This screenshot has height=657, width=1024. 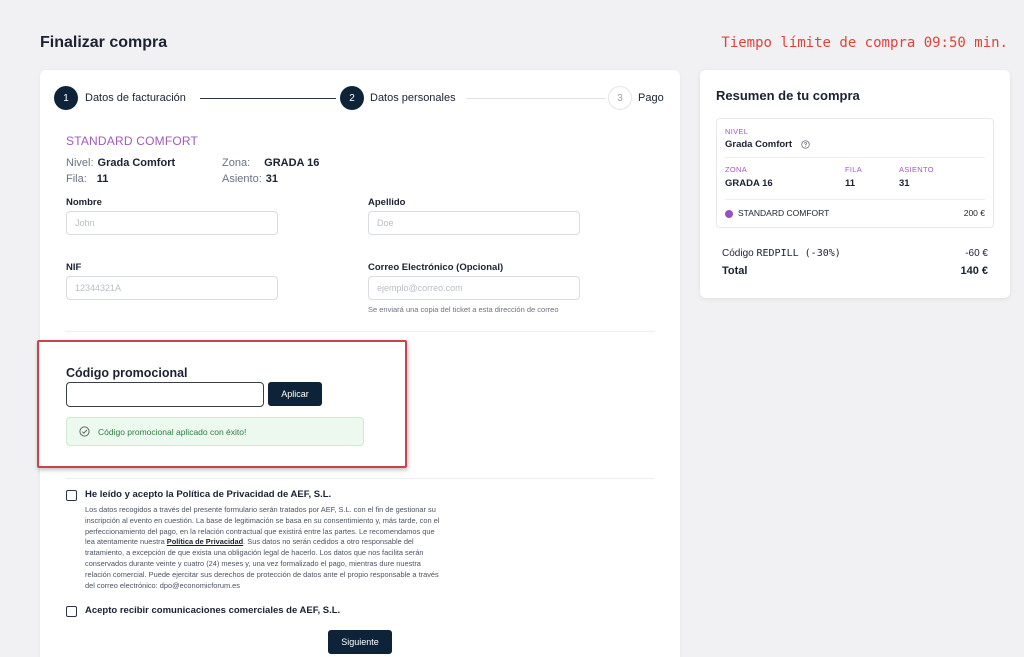 What do you see at coordinates (904, 183) in the screenshot?
I see `summary-asiento-value: 31` at bounding box center [904, 183].